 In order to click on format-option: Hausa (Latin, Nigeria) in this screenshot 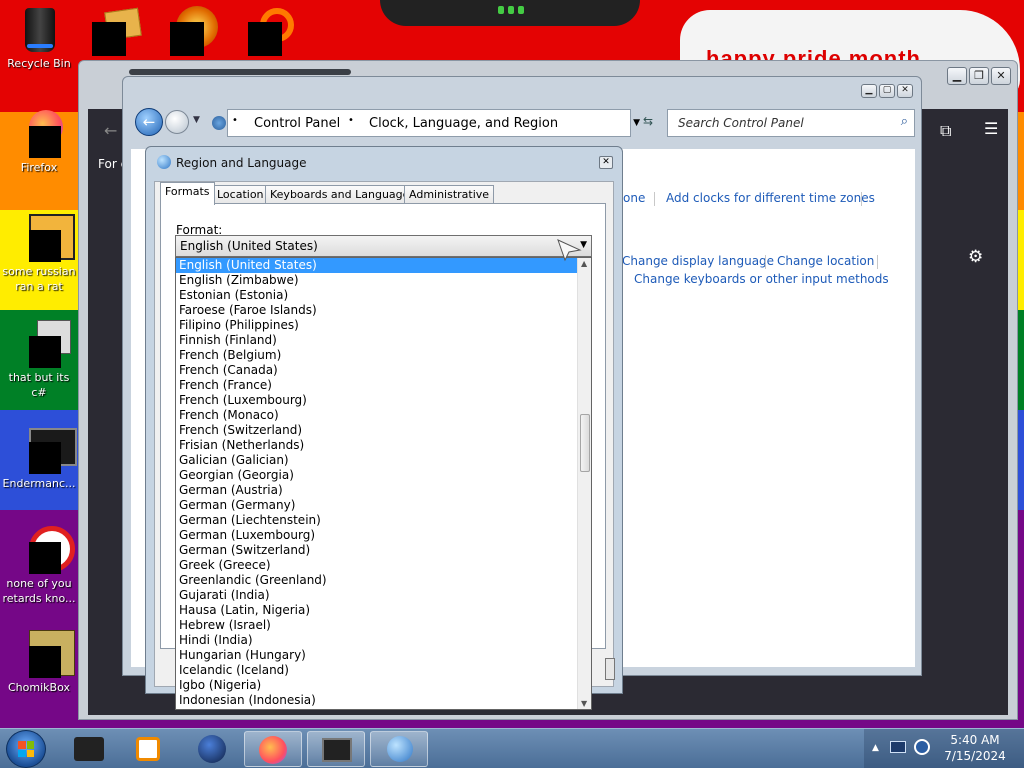, I will do `click(377, 610)`.